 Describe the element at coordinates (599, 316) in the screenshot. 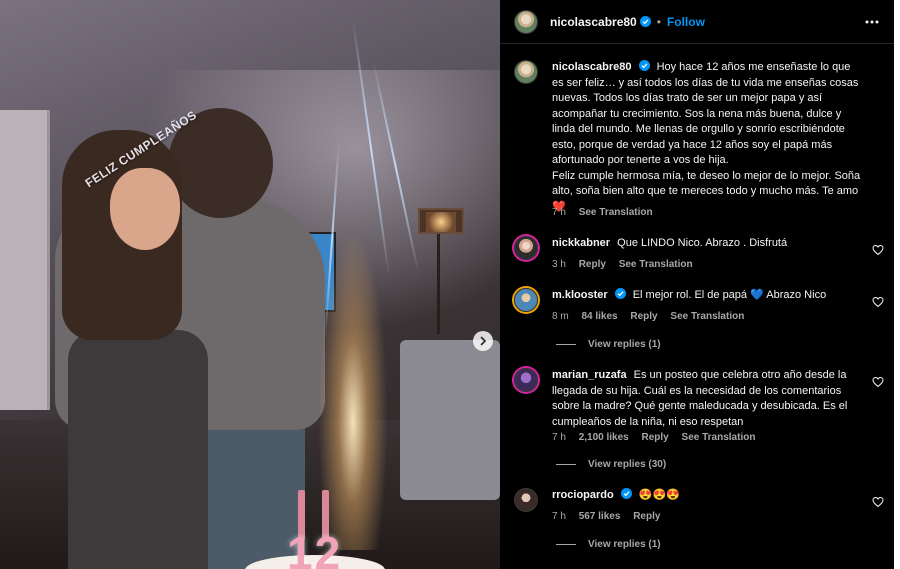

I see `likes-count: 84 likes` at that location.